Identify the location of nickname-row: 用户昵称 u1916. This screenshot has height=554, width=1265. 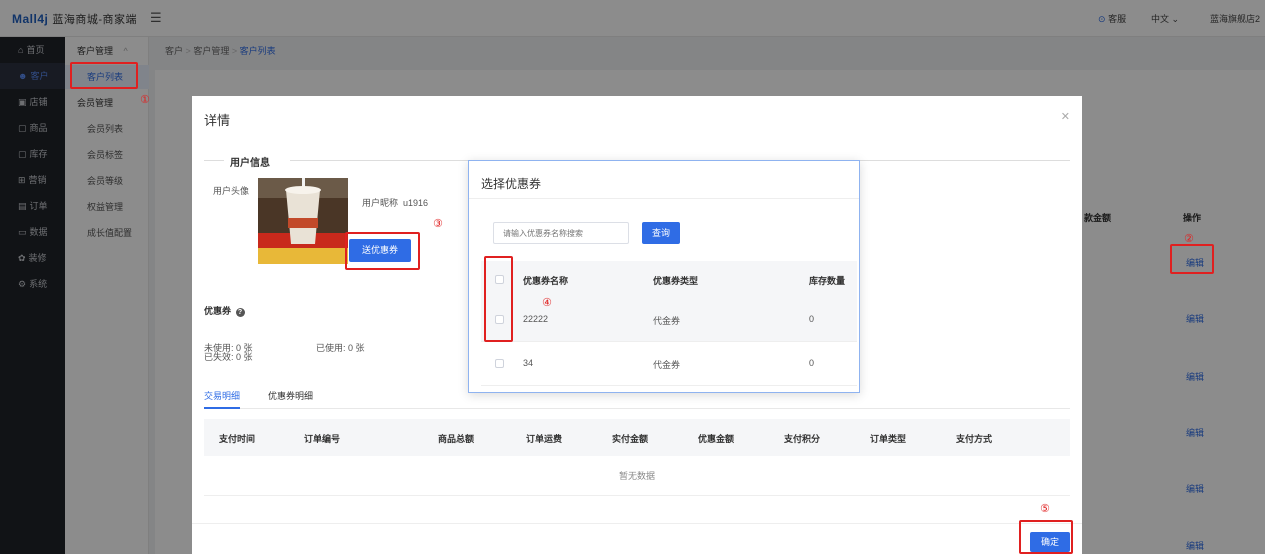
(395, 202).